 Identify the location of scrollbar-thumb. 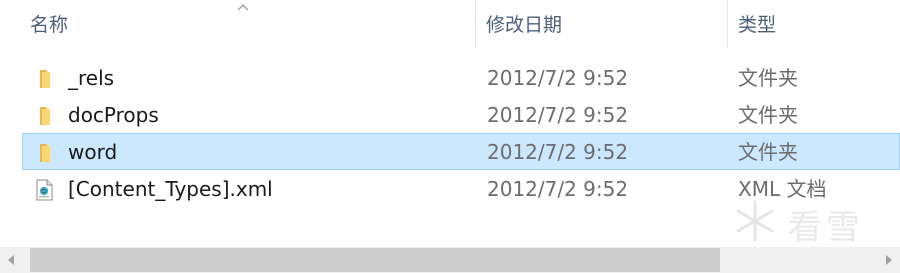
(375, 260).